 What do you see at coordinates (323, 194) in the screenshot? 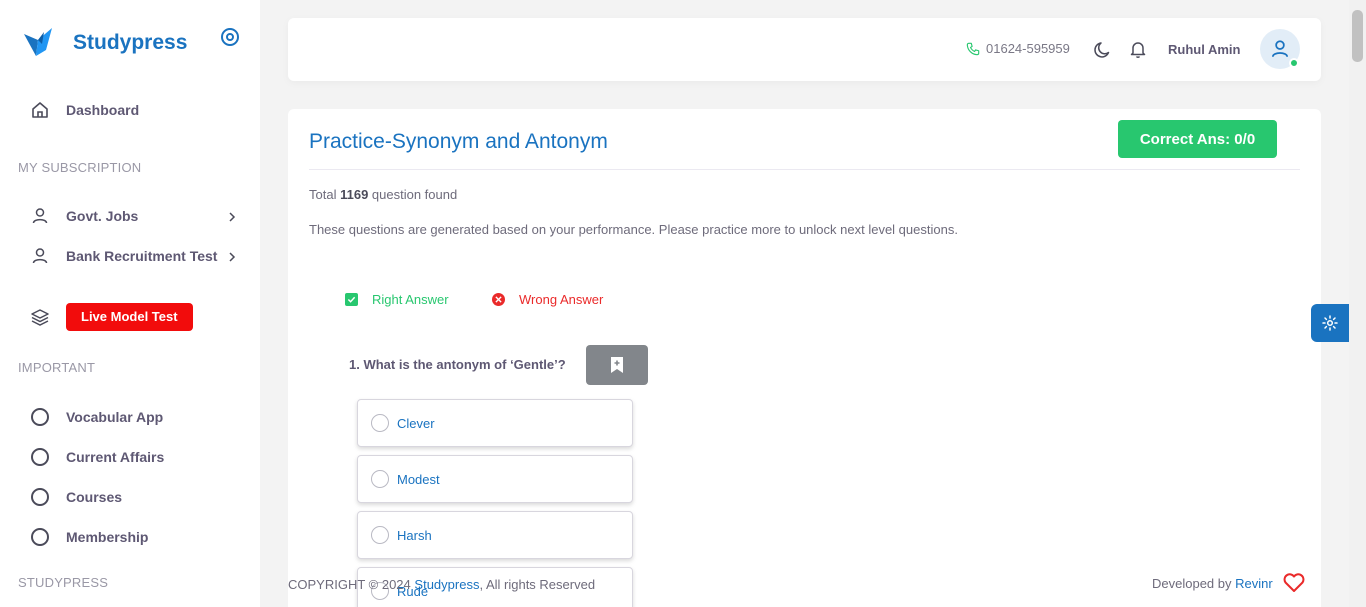
I see `total-prefix: Total` at bounding box center [323, 194].